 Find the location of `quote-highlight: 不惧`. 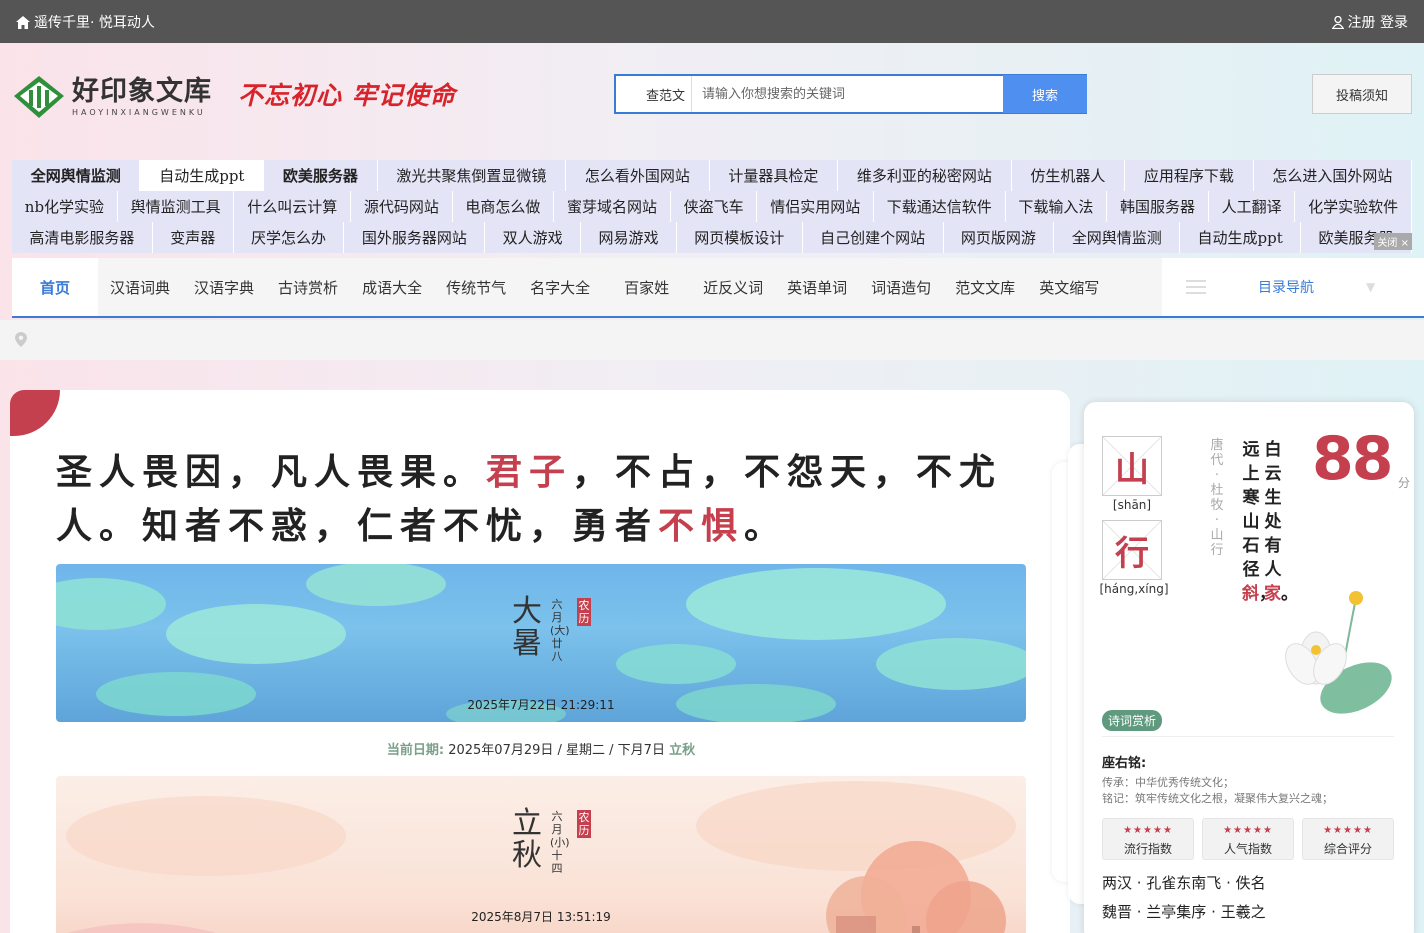

quote-highlight: 不惧 is located at coordinates (701, 526).